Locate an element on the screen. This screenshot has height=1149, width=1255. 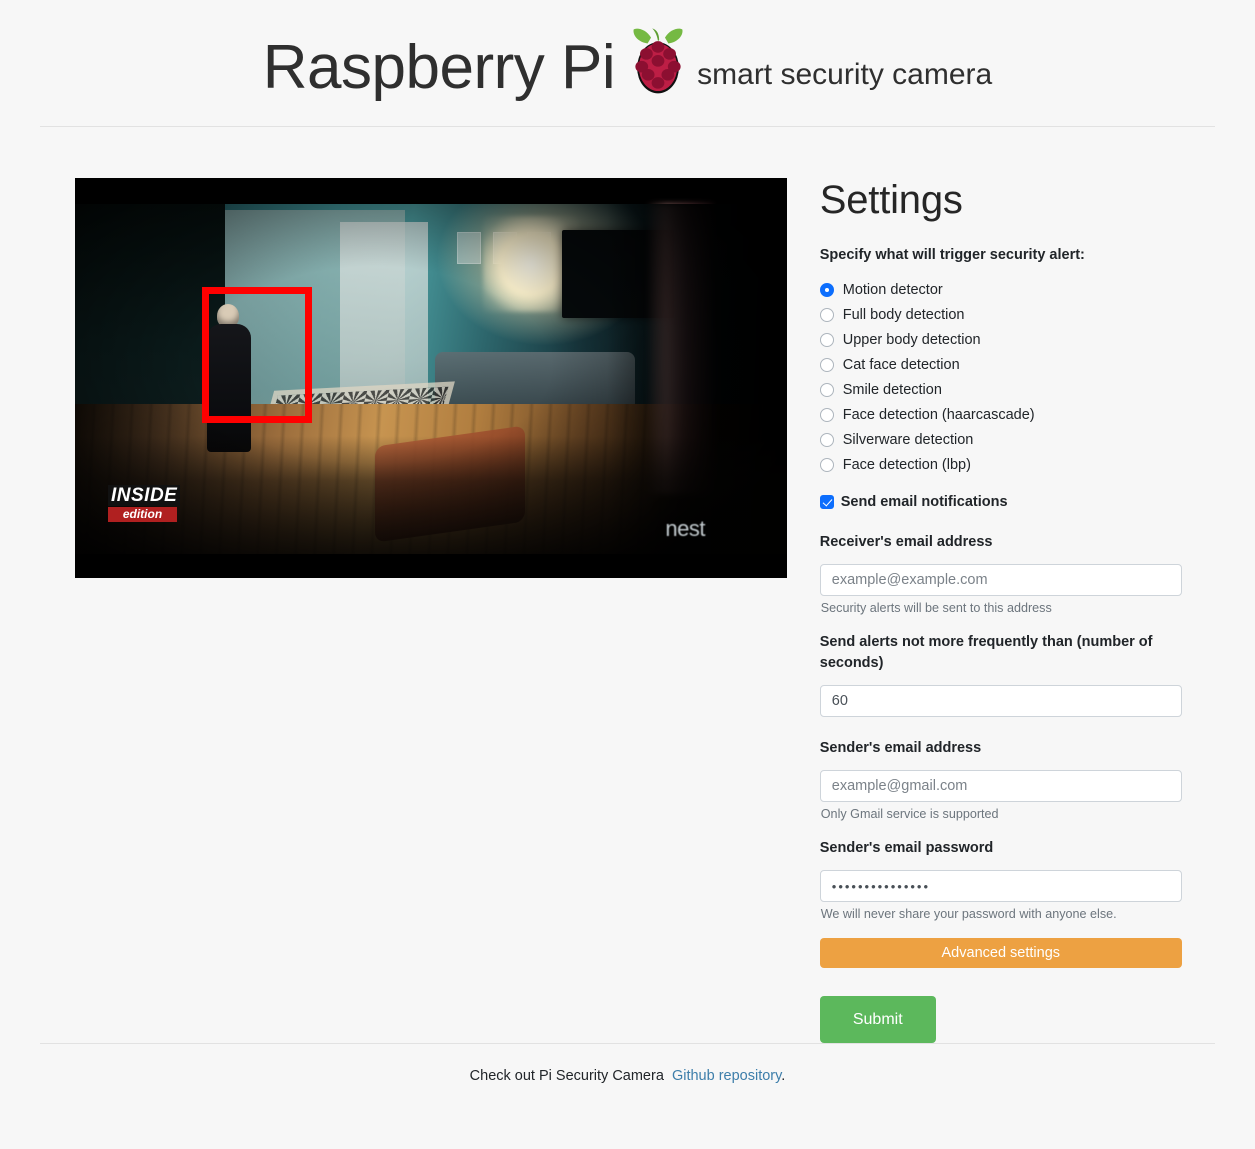
github-repository-link: Github repository is located at coordinates (726, 1076).